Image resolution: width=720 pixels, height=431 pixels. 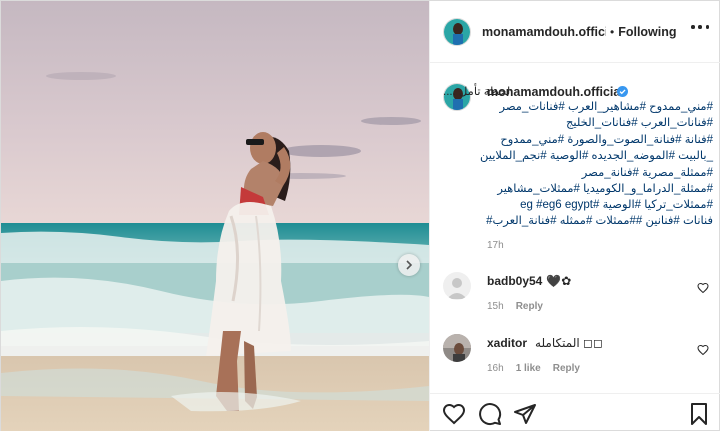 What do you see at coordinates (606, 107) in the screenshot?
I see `caption-hashtags: #مني_ممدوح #مشاهير_العرب #فنانات_مصر` at bounding box center [606, 107].